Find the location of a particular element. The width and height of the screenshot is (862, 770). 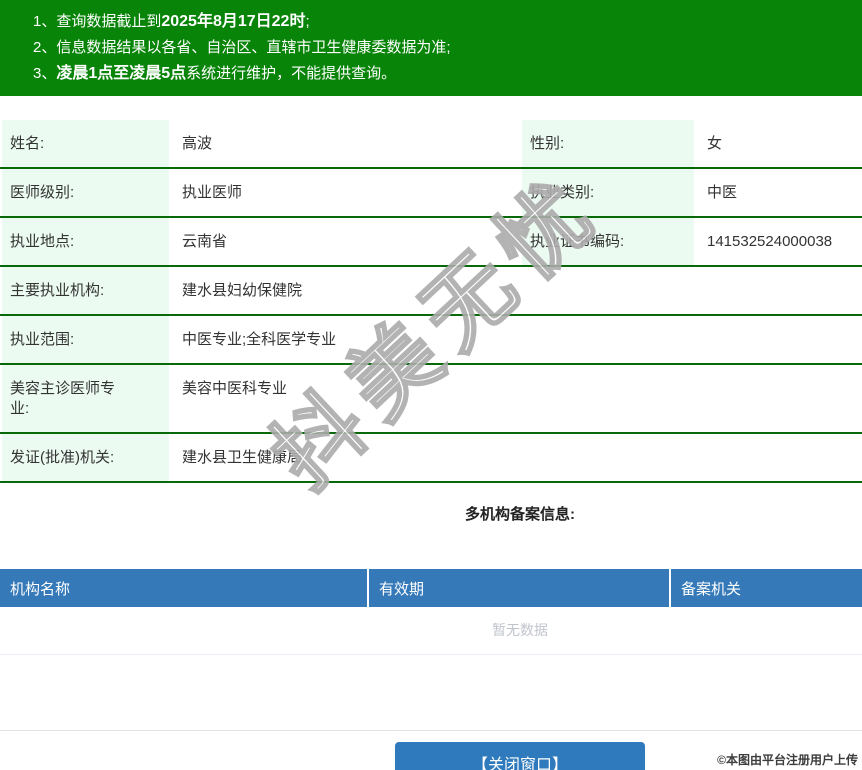

multi-org-section-title: 多机构备案信息: is located at coordinates (520, 514).